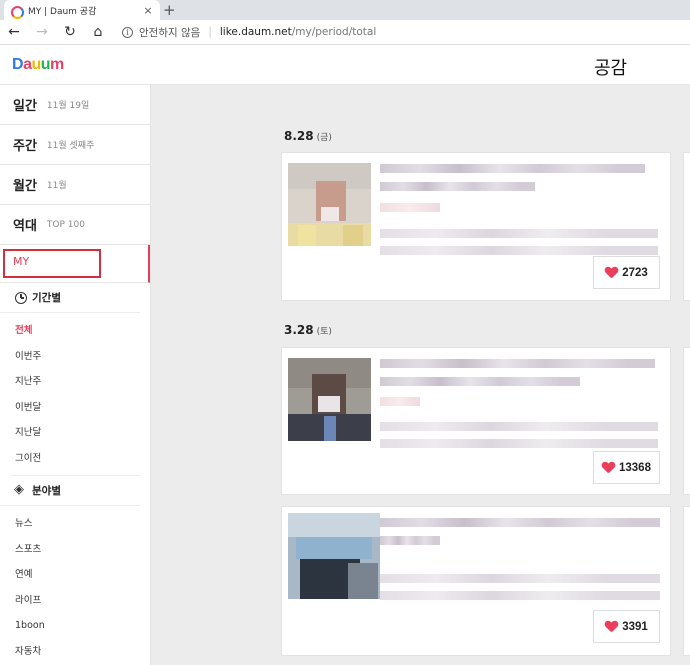 This screenshot has width=690, height=665. I want to click on like-button: 13368, so click(626, 467).